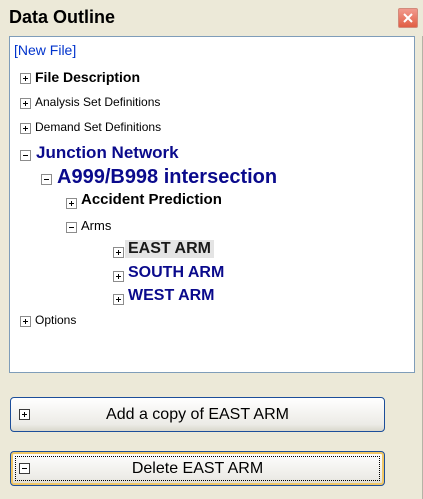  What do you see at coordinates (88, 77) in the screenshot?
I see `tree-item-label: File Description` at bounding box center [88, 77].